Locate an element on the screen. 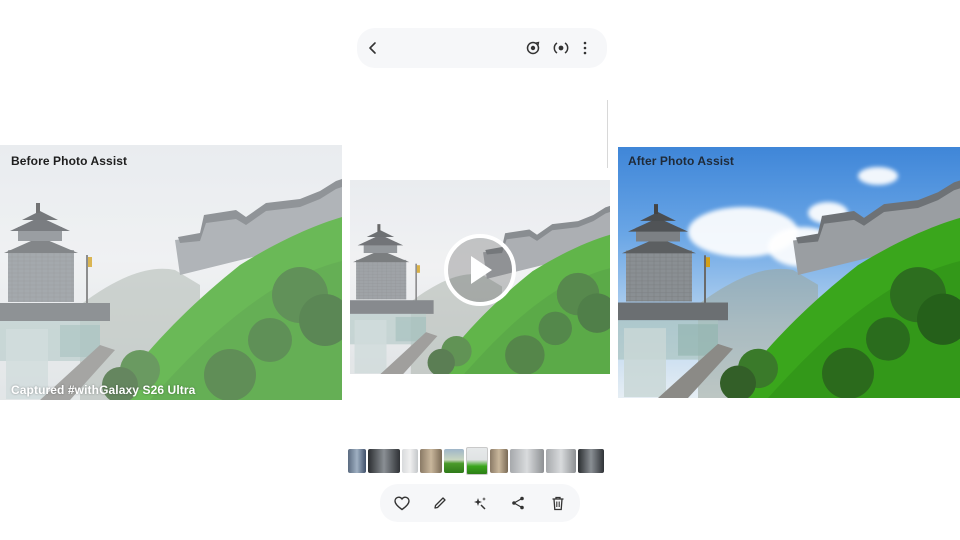  magic-assist-button is located at coordinates (480, 503).